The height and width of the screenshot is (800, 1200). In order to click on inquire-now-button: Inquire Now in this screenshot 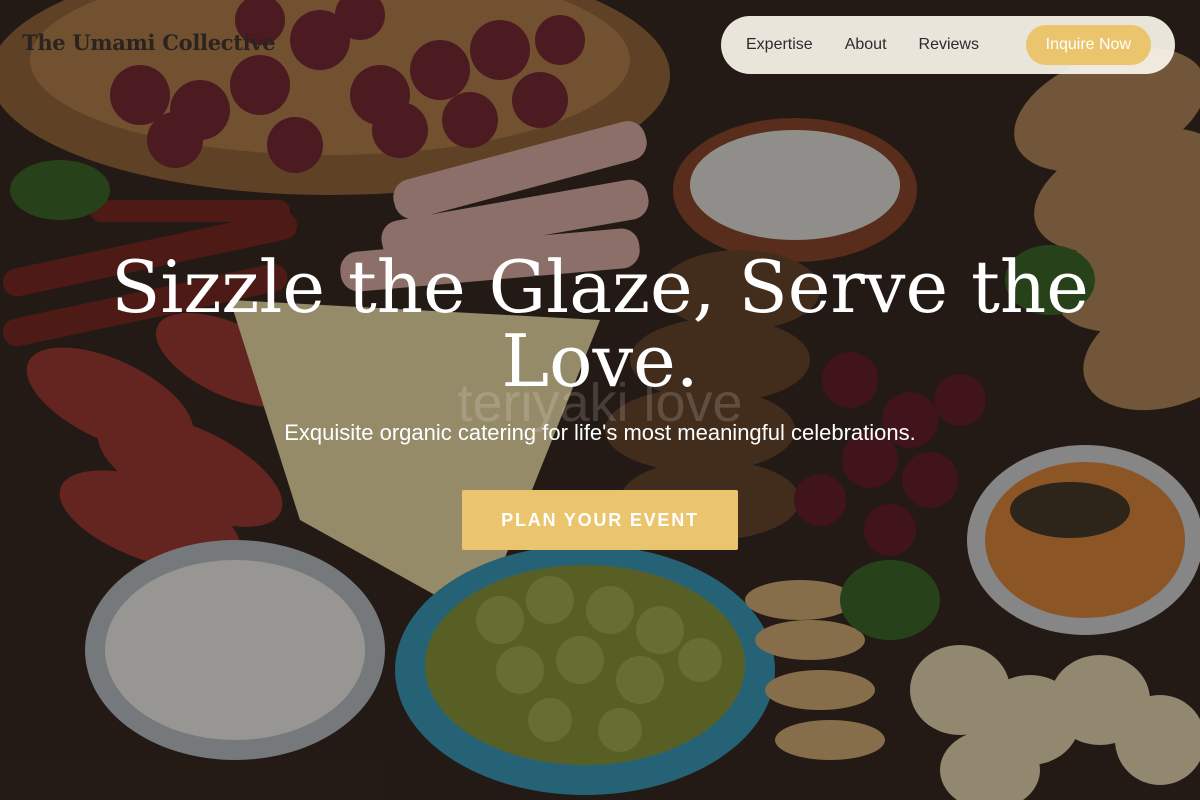, I will do `click(1088, 45)`.